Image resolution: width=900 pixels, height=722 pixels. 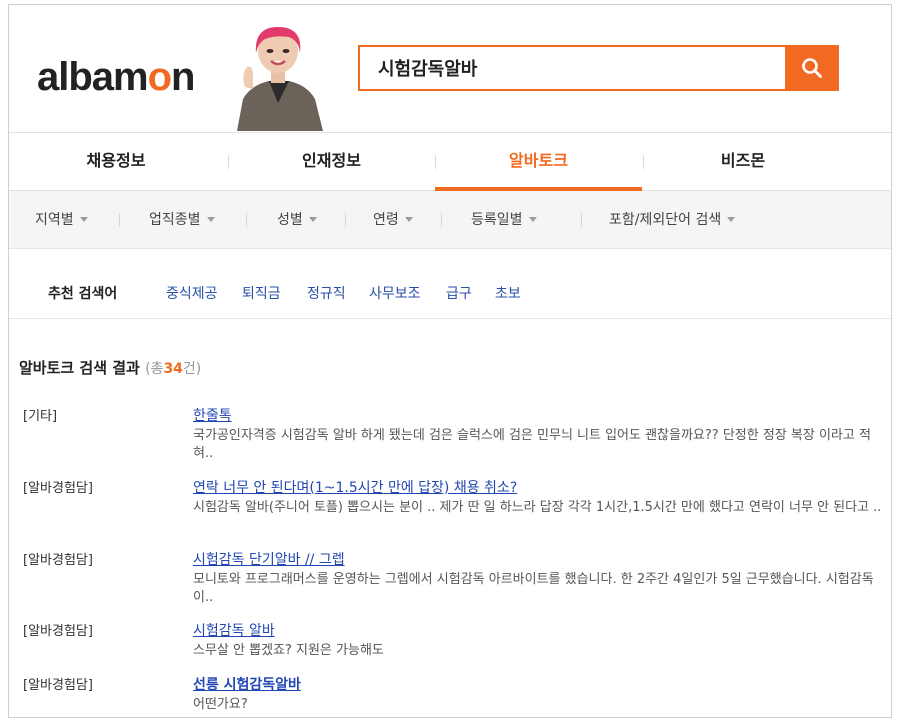 I want to click on tab-recruit-info: 채용정보, so click(x=116, y=162).